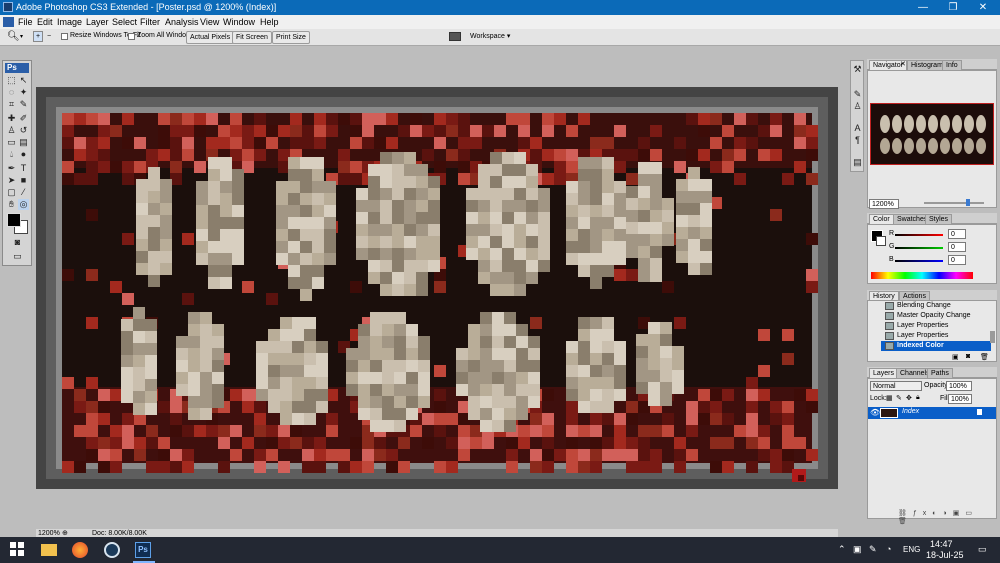 This screenshot has width=1000, height=563. Describe the element at coordinates (11, 104) in the screenshot. I see `crop-tool-icon: ⌗` at that location.